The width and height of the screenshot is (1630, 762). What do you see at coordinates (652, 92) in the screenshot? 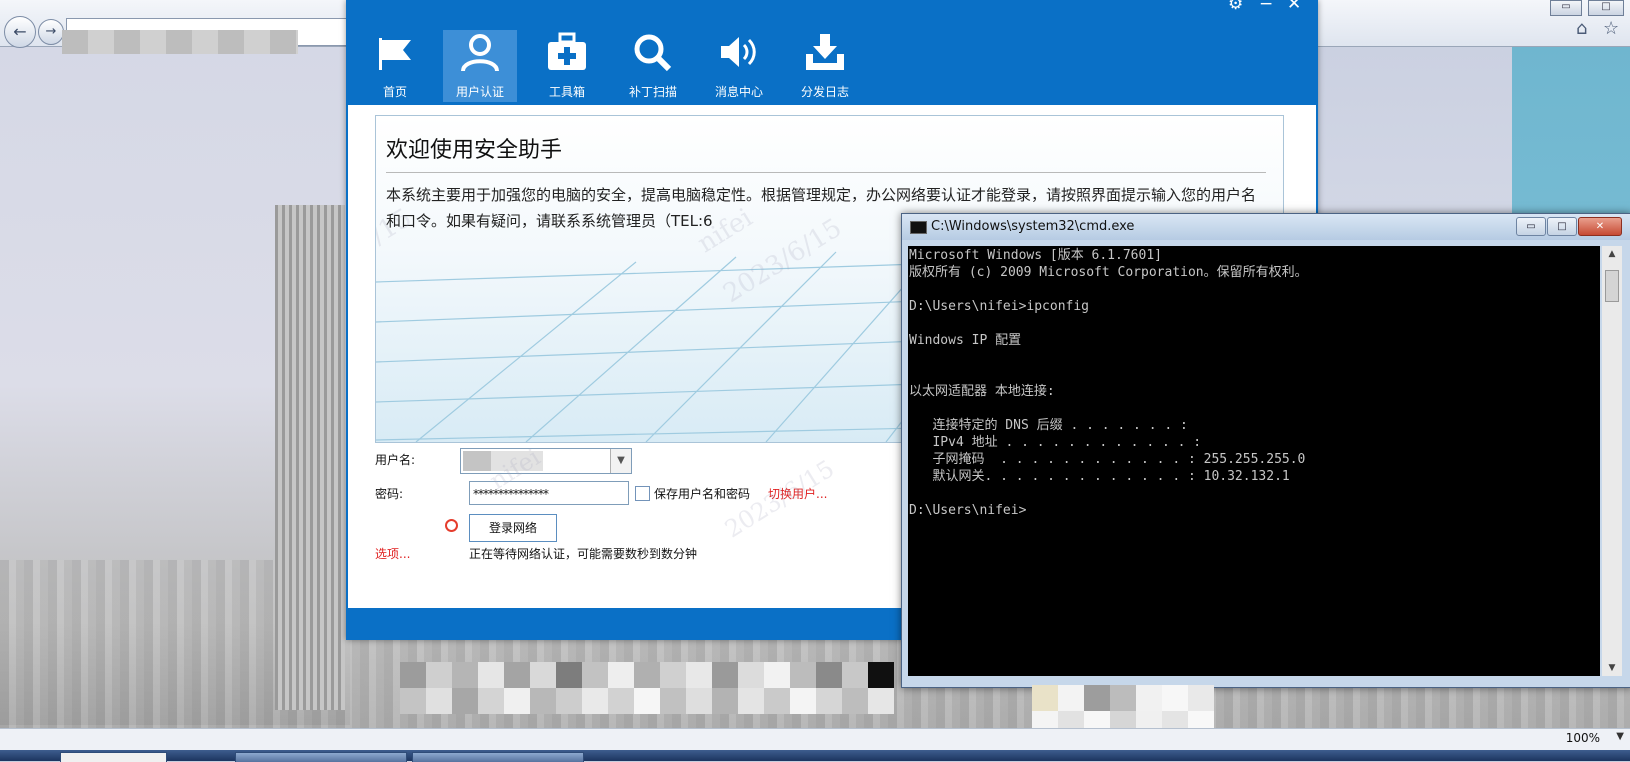
I see `tab-patch-scan-label: 补丁扫描` at bounding box center [652, 92].